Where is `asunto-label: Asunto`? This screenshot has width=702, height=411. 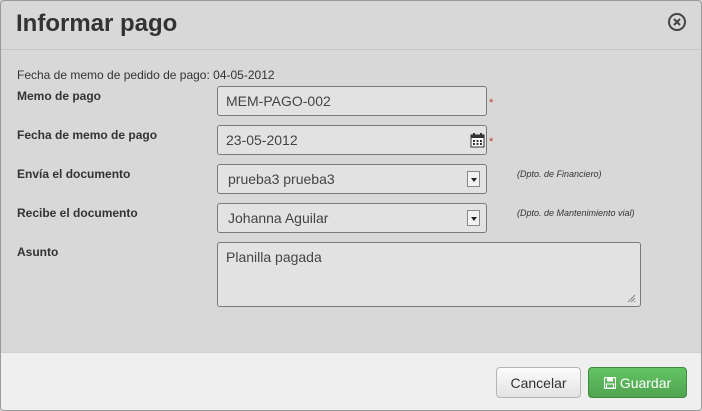
asunto-label: Asunto is located at coordinates (38, 252).